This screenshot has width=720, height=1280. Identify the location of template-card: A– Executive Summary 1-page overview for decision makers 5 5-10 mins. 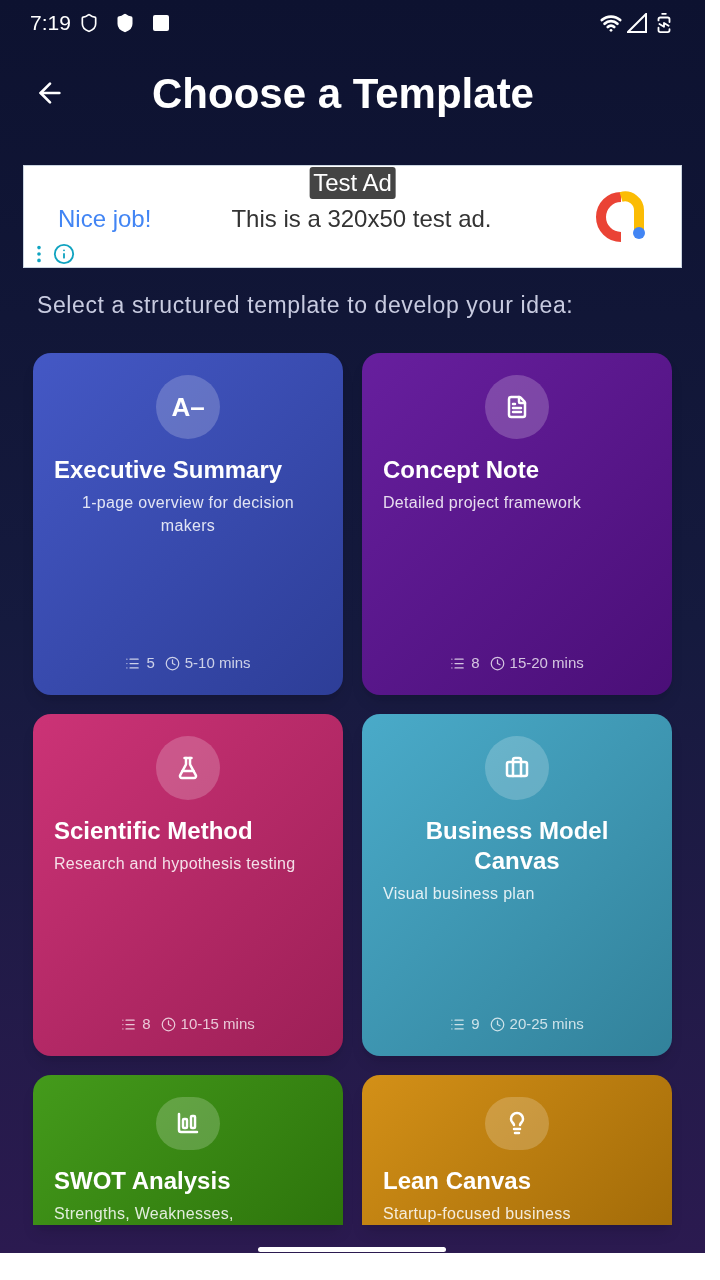
(188, 523).